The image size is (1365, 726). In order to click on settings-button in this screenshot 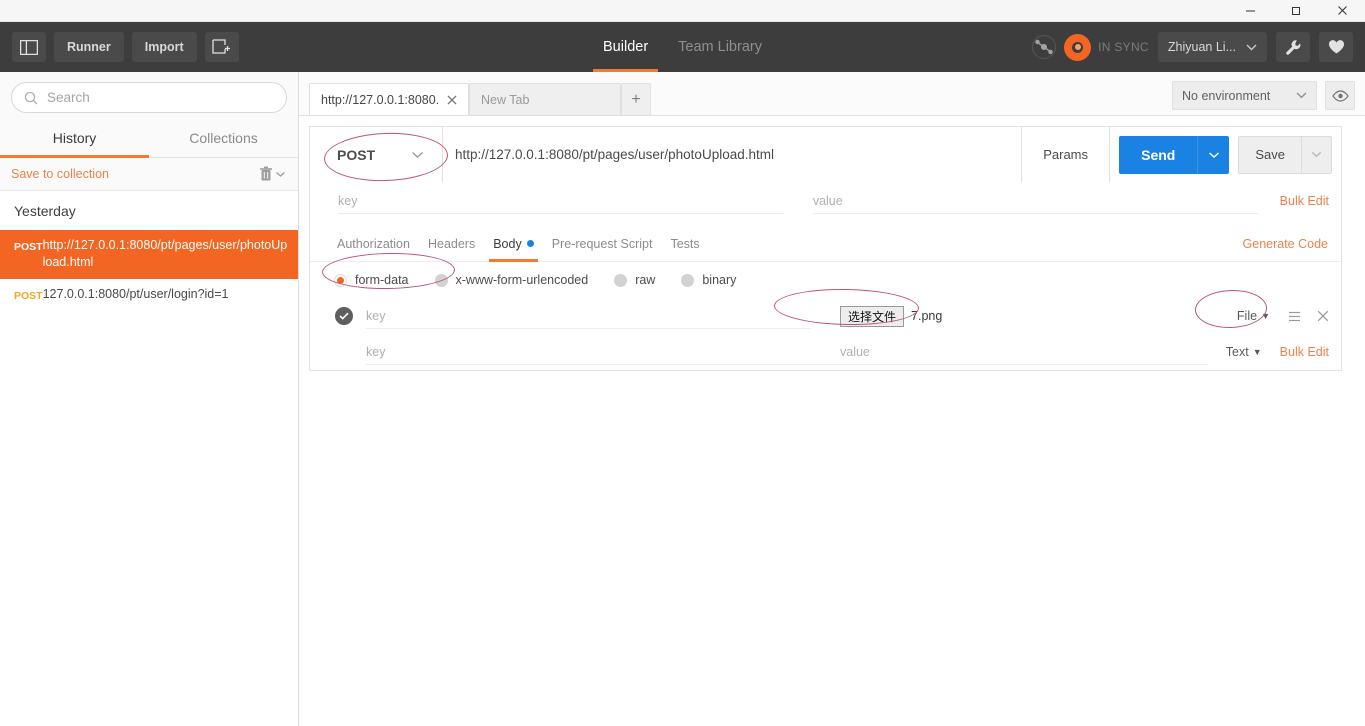, I will do `click(1293, 47)`.